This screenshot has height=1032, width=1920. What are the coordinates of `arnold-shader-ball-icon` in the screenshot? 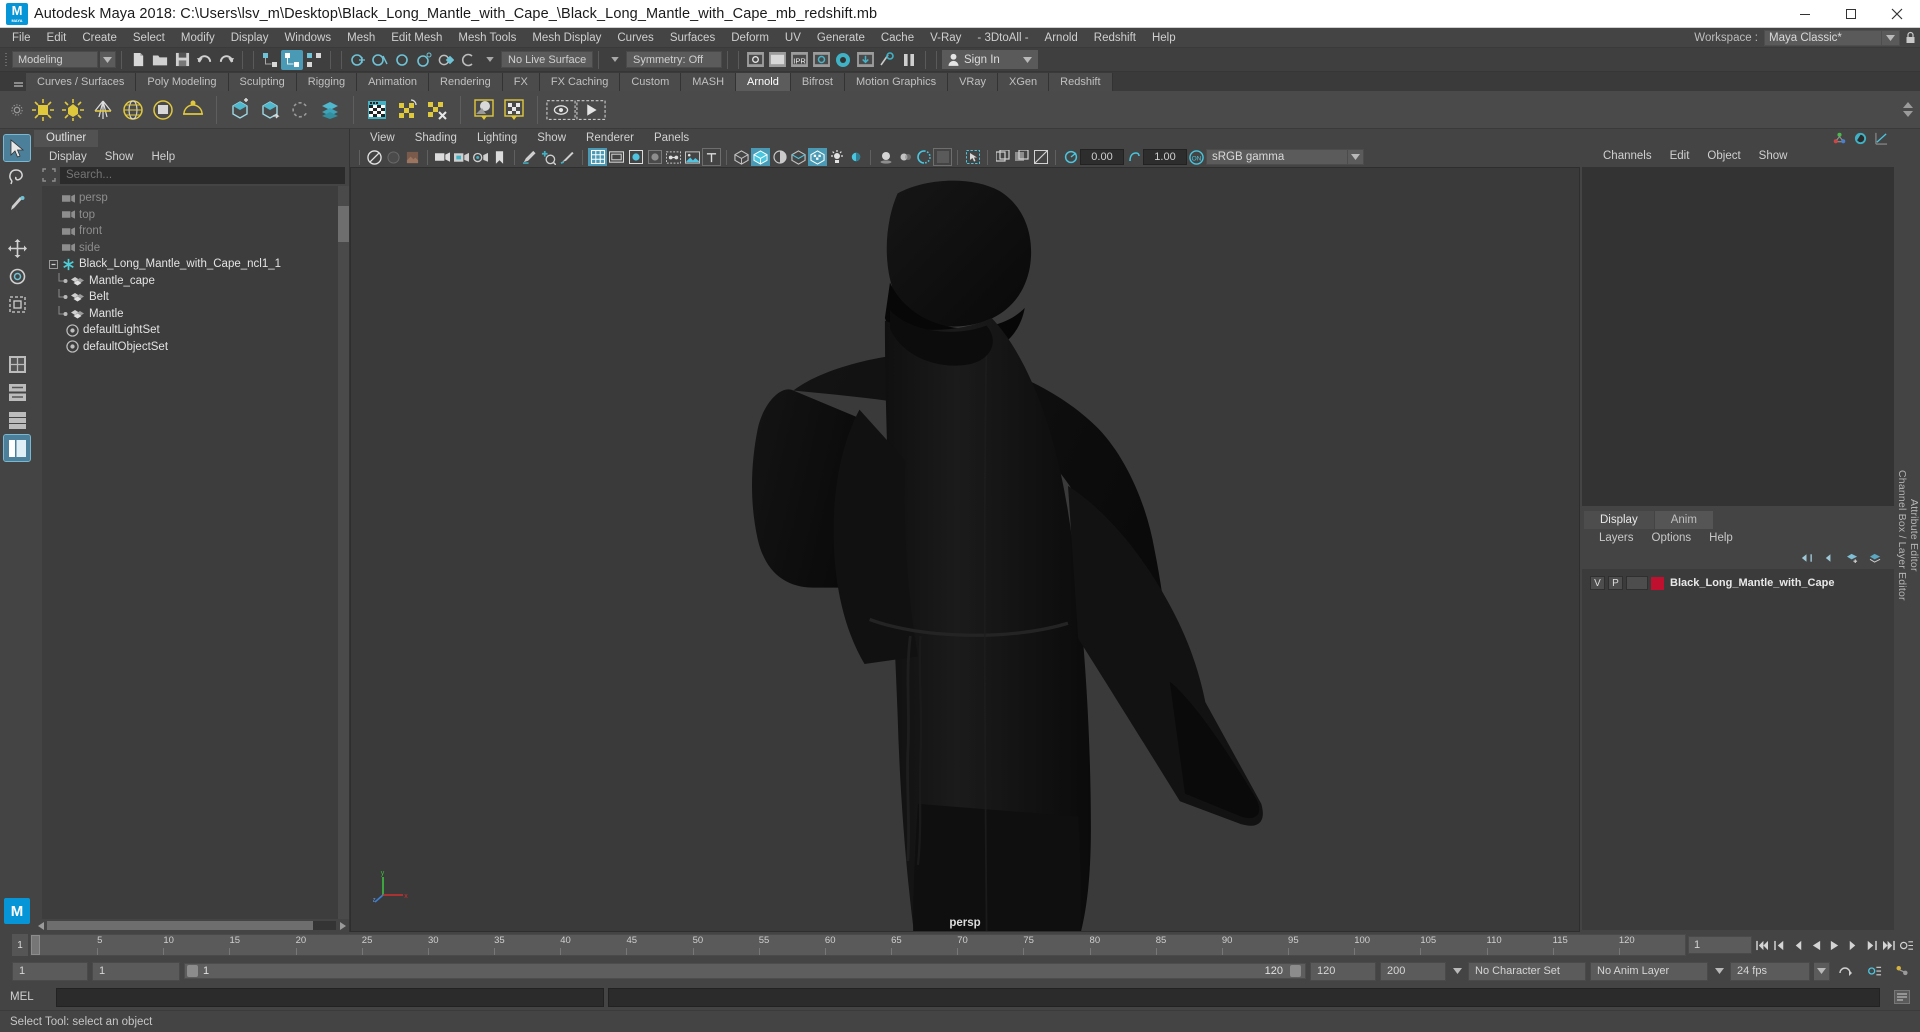 It's located at (484, 110).